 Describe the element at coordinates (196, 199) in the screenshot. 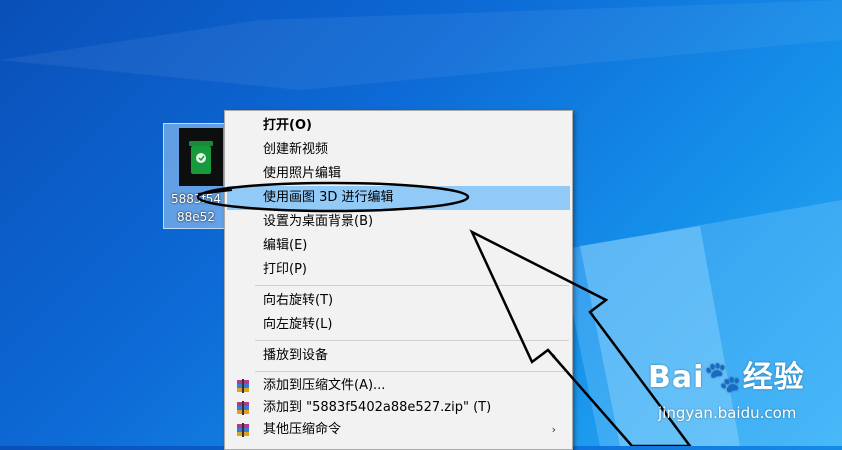

I see `file-name-line1: 5883f54` at that location.